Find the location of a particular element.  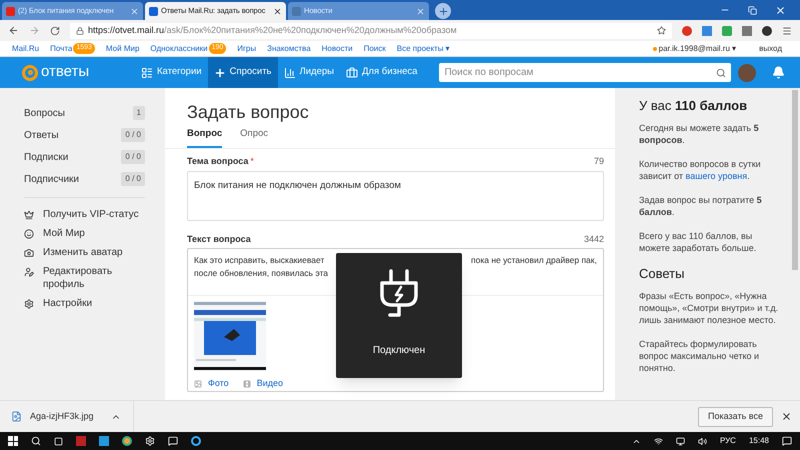

speaker-icon is located at coordinates (702, 441).